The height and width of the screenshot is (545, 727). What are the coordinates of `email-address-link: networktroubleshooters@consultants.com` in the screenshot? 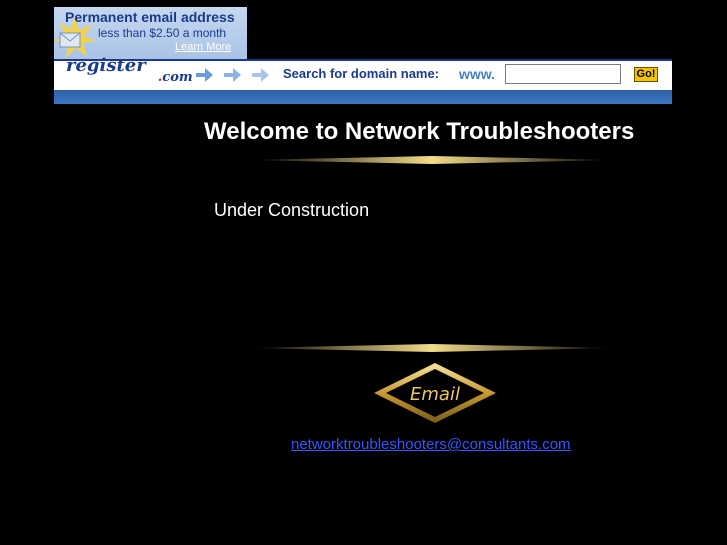 It's located at (431, 444).